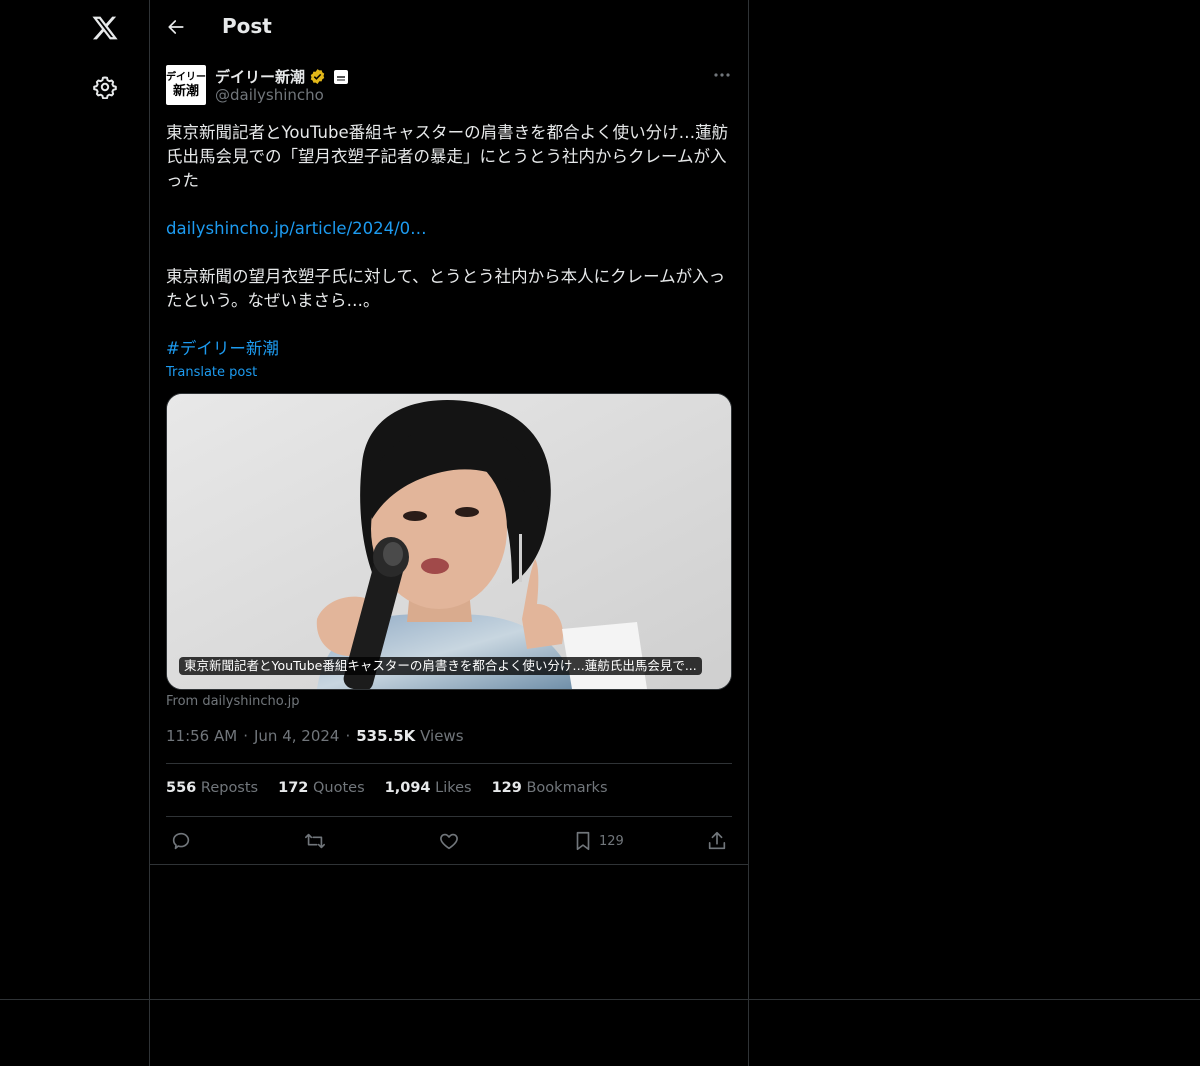 The width and height of the screenshot is (1200, 1066). What do you see at coordinates (185, 91) in the screenshot?
I see `avatar-line-2: 新潮` at bounding box center [185, 91].